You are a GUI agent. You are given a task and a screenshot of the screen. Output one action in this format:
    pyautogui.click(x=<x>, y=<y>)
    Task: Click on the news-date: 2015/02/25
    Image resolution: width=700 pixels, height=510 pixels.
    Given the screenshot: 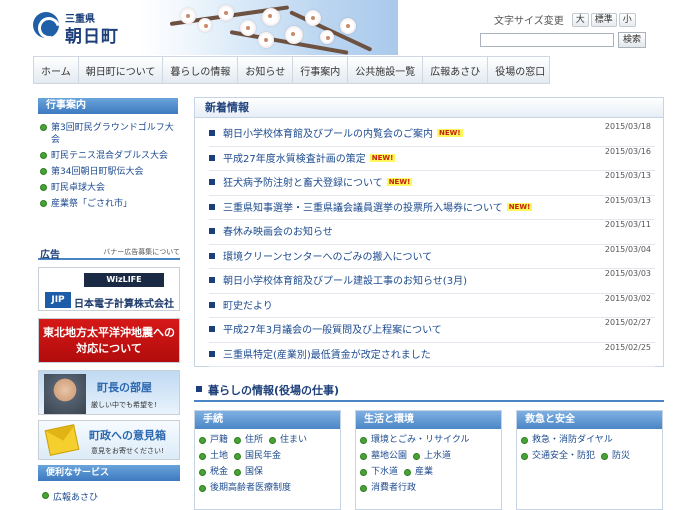 What is the action you would take?
    pyautogui.click(x=627, y=347)
    